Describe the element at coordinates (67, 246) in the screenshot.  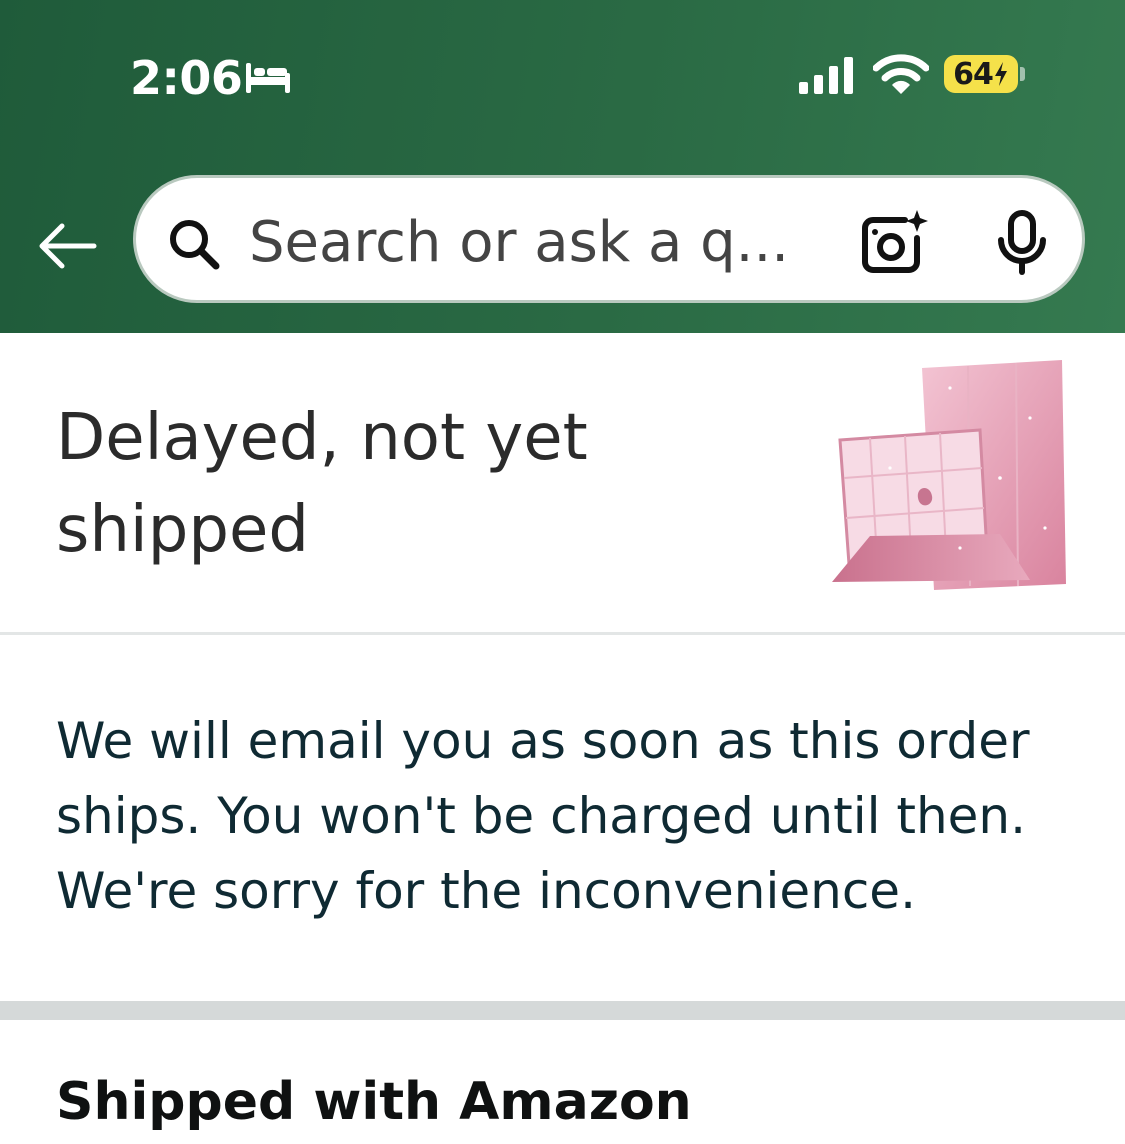
I see `back-arrow-icon` at that location.